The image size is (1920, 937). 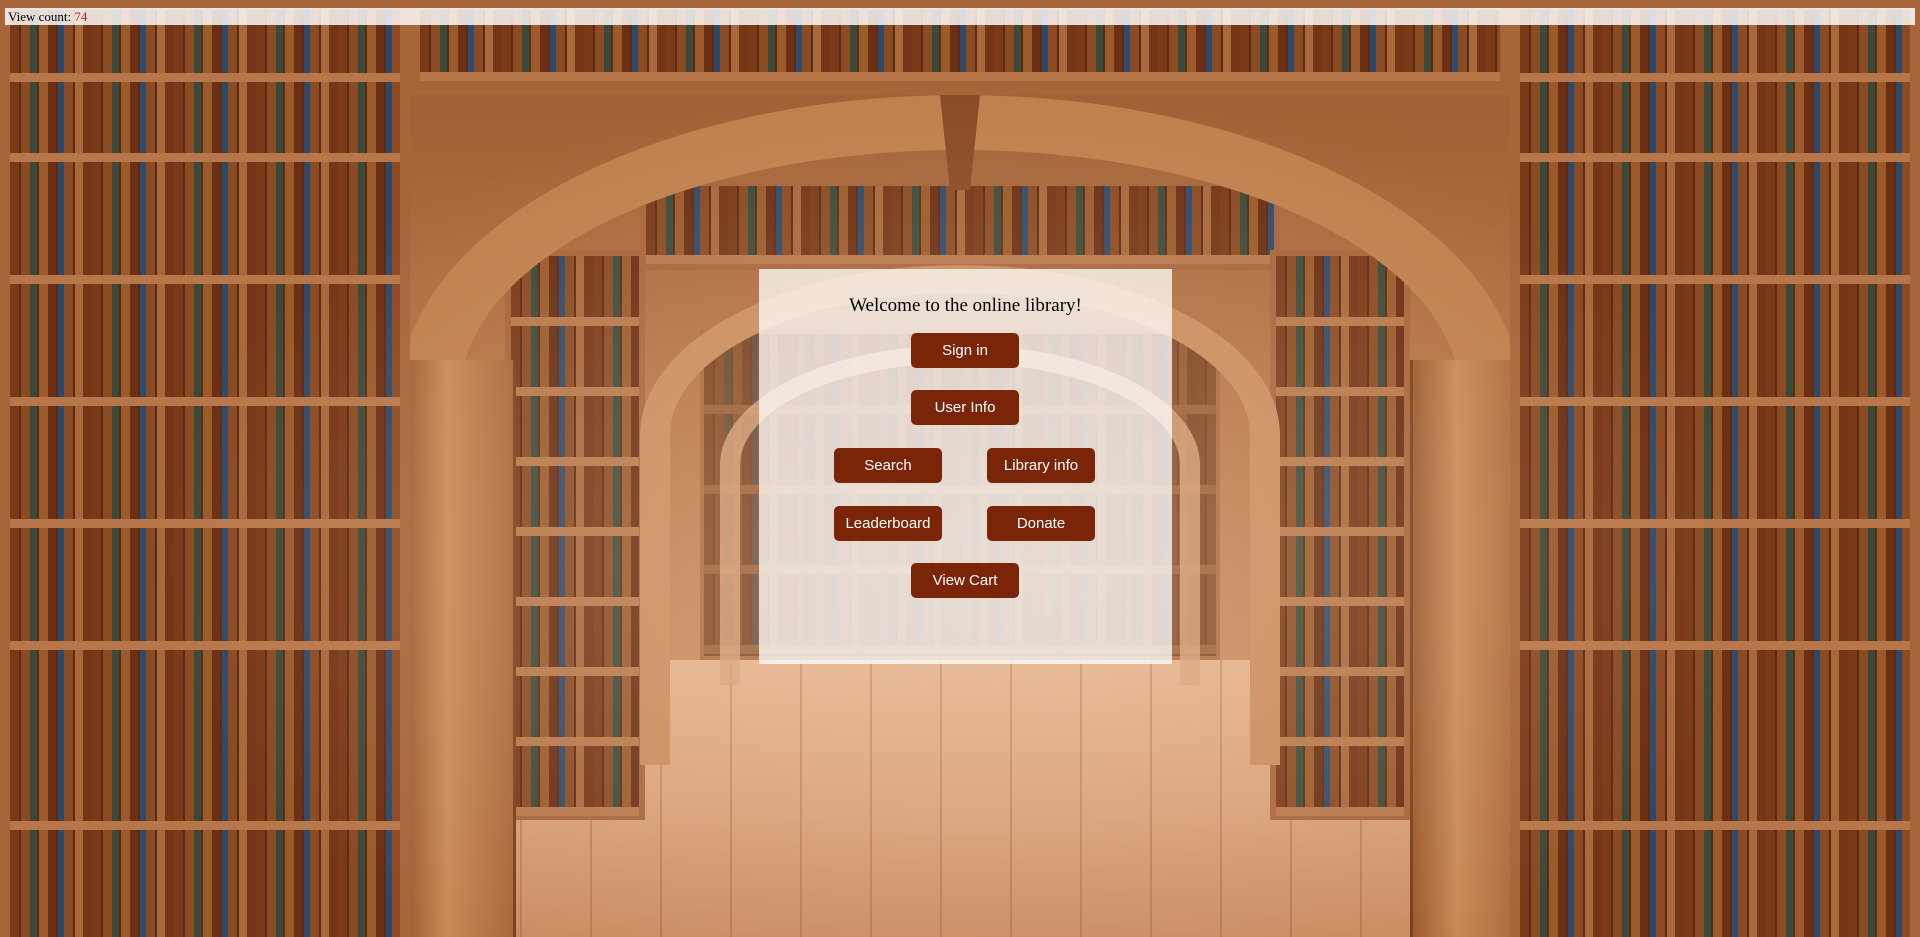 I want to click on welcome-heading: Welcome to the online library!, so click(x=965, y=305).